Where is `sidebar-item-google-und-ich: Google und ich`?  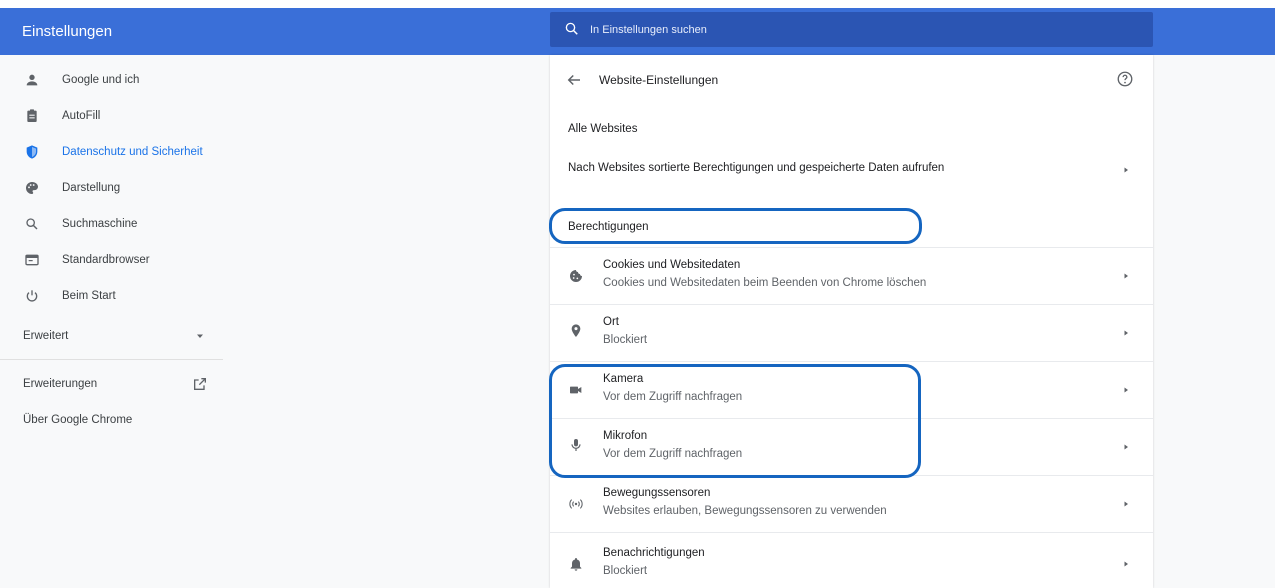 sidebar-item-google-und-ich: Google und ich is located at coordinates (120, 80).